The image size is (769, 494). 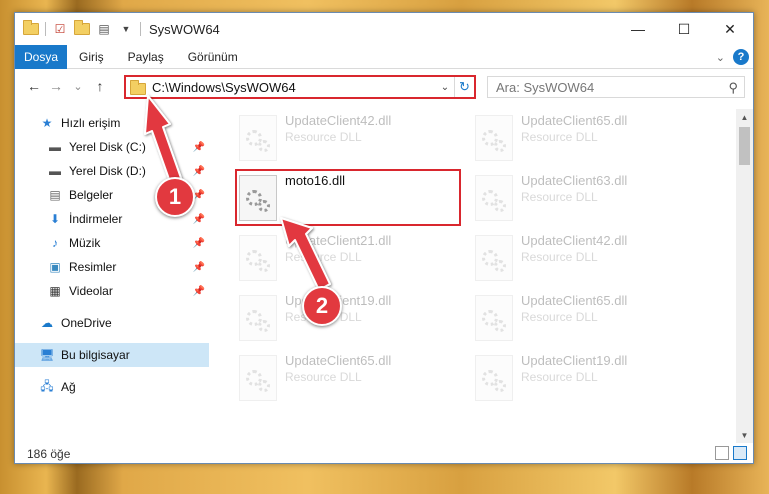 I want to click on annotation-arrows, so click(x=237, y=193).